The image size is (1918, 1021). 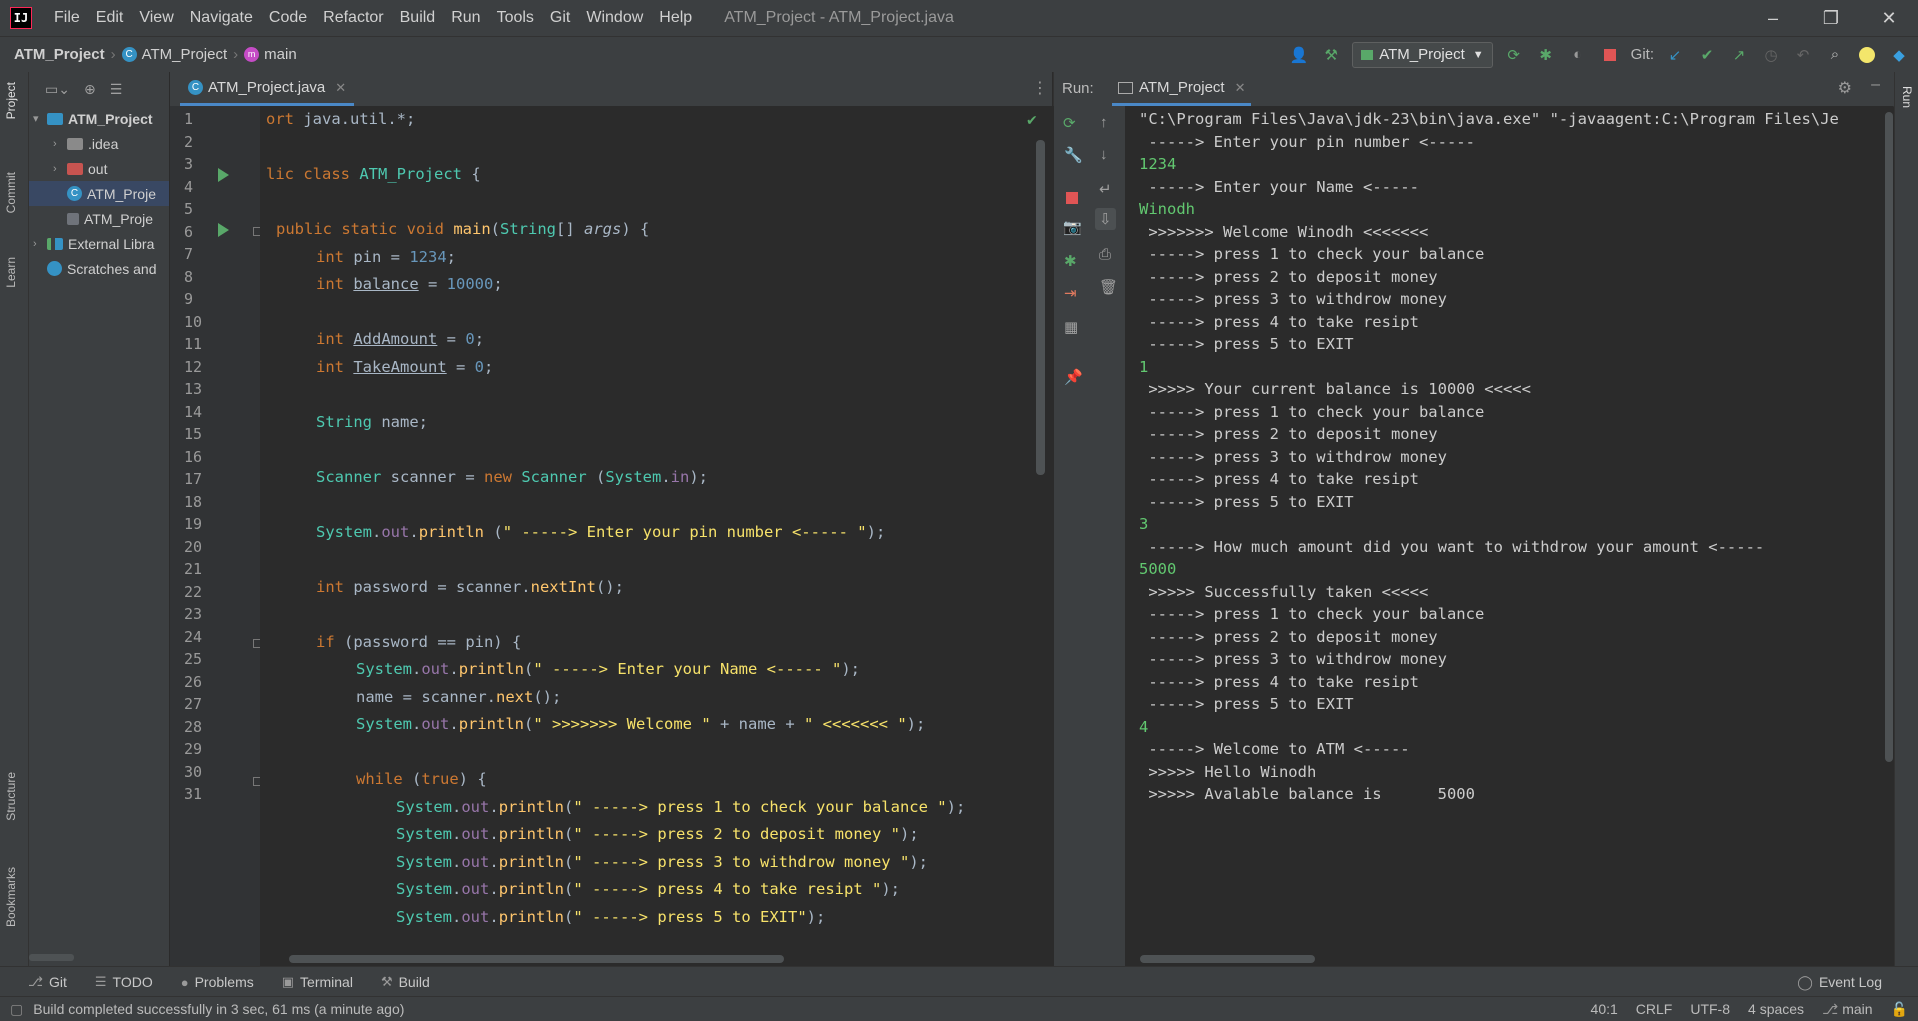 I want to click on restore-button: ❐, so click(x=1831, y=18).